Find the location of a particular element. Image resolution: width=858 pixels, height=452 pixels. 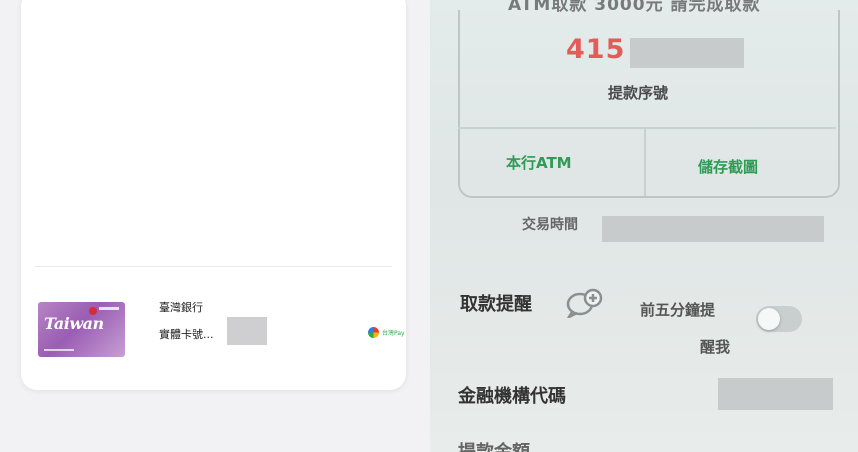

redacted-card-number is located at coordinates (247, 331).